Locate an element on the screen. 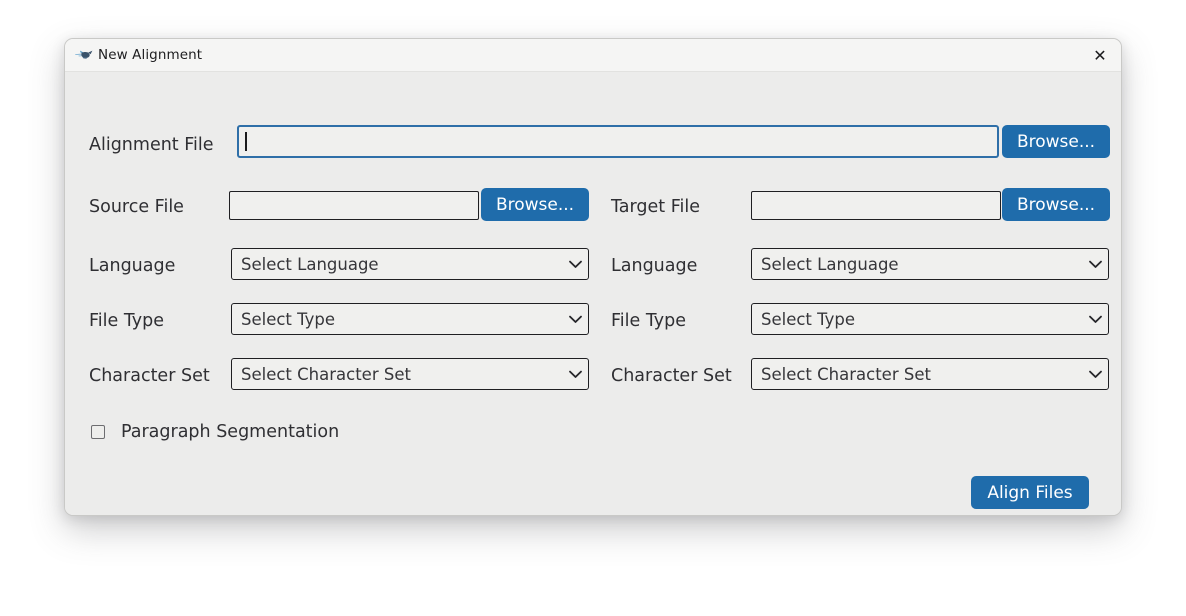 The width and height of the screenshot is (1186, 616). source-filetype-select: Select Type is located at coordinates (410, 319).